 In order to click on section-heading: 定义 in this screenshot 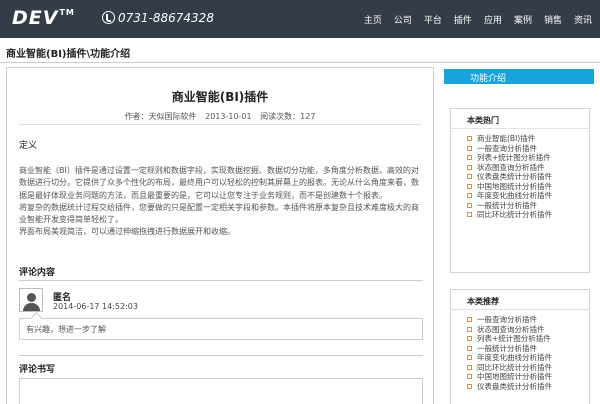, I will do `click(28, 146)`.